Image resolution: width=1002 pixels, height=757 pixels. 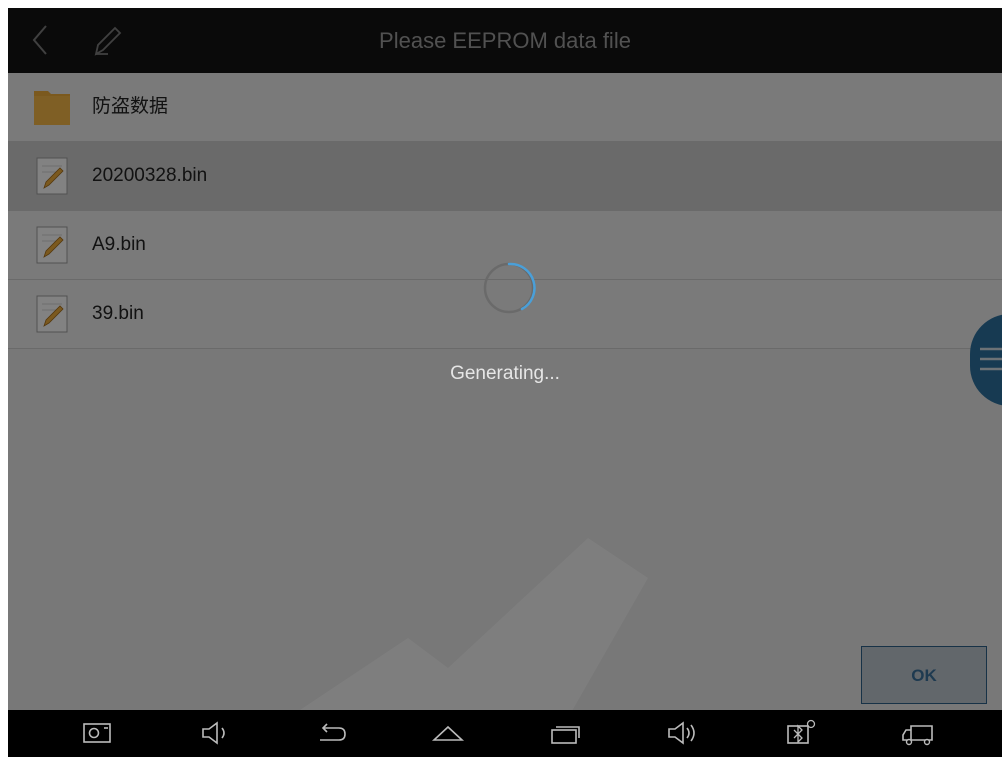 What do you see at coordinates (800, 733) in the screenshot?
I see `bluetooth-settings-icon` at bounding box center [800, 733].